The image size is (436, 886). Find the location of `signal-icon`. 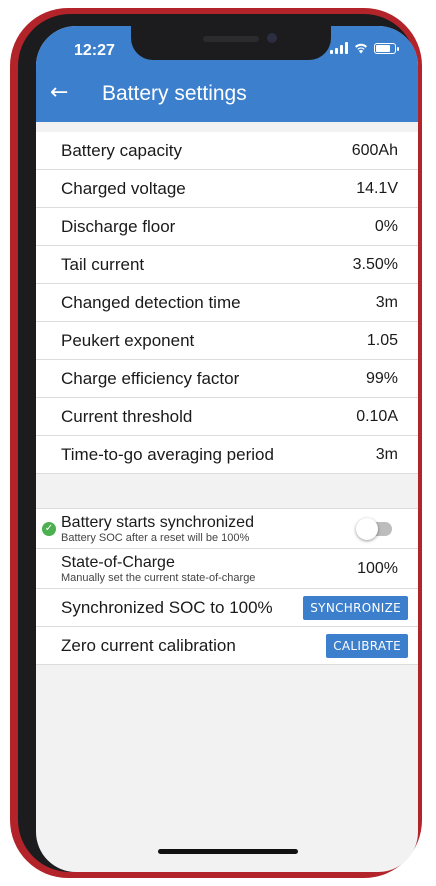

signal-icon is located at coordinates (339, 48).